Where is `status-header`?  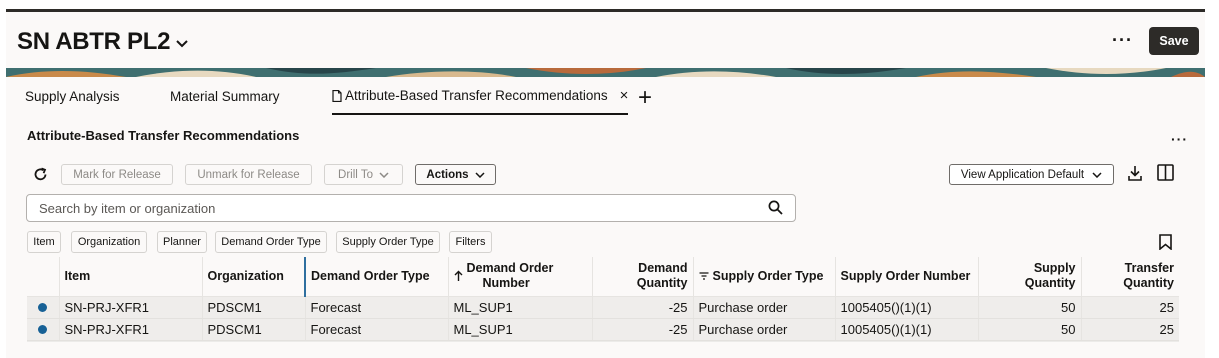 status-header is located at coordinates (43, 277).